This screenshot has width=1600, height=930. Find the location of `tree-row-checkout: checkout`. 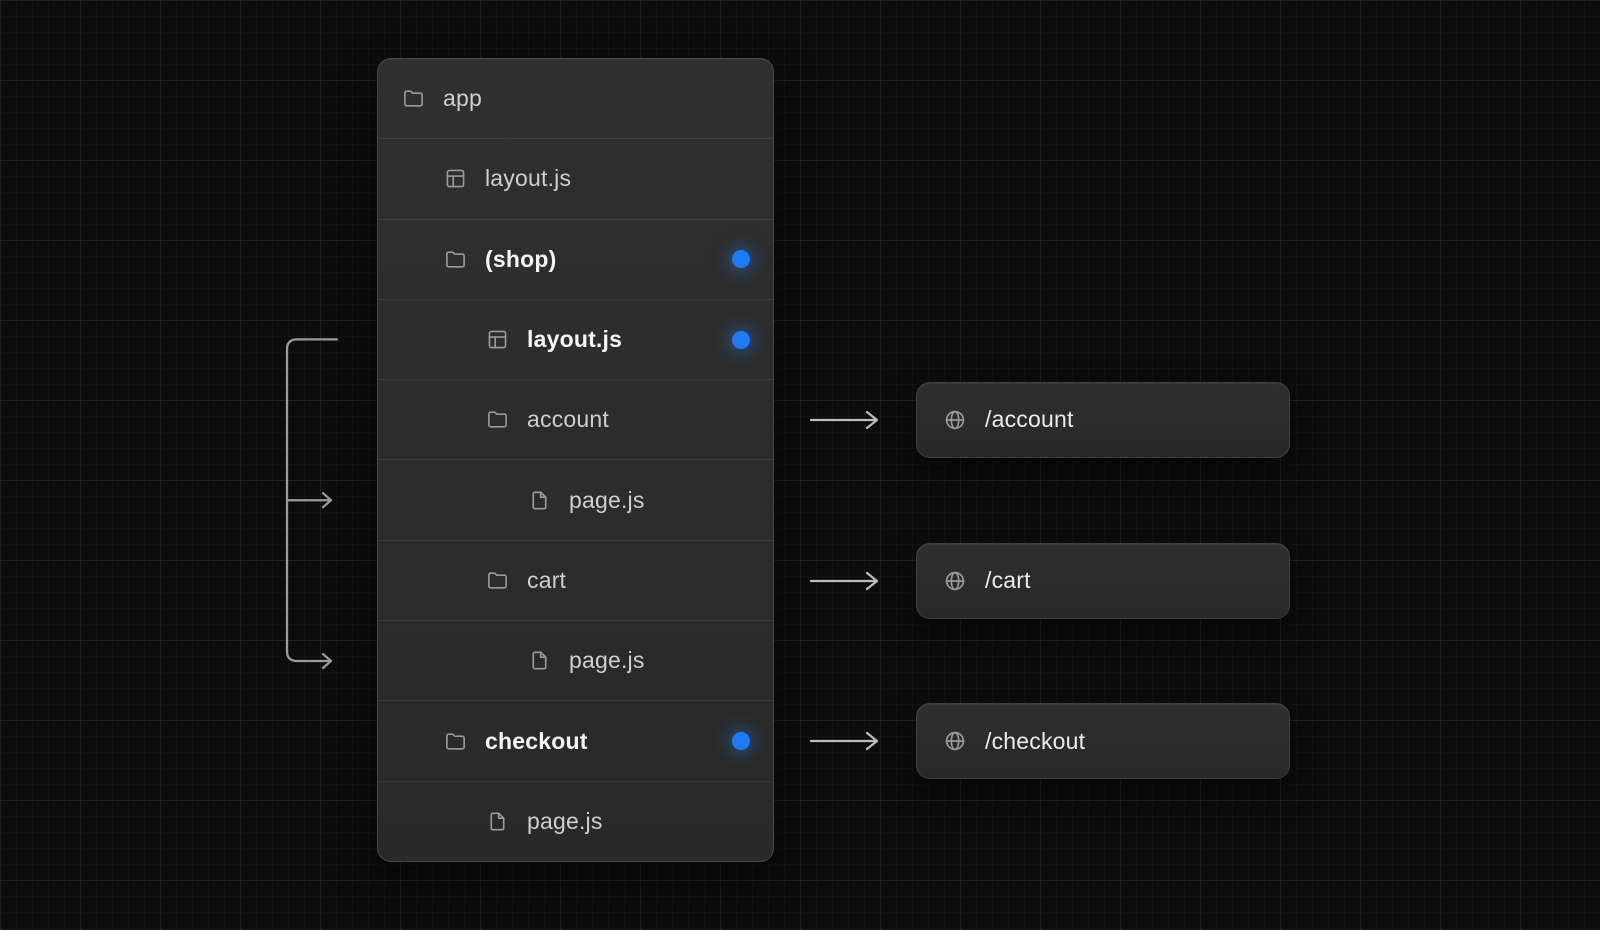

tree-row-checkout: checkout is located at coordinates (575, 740).